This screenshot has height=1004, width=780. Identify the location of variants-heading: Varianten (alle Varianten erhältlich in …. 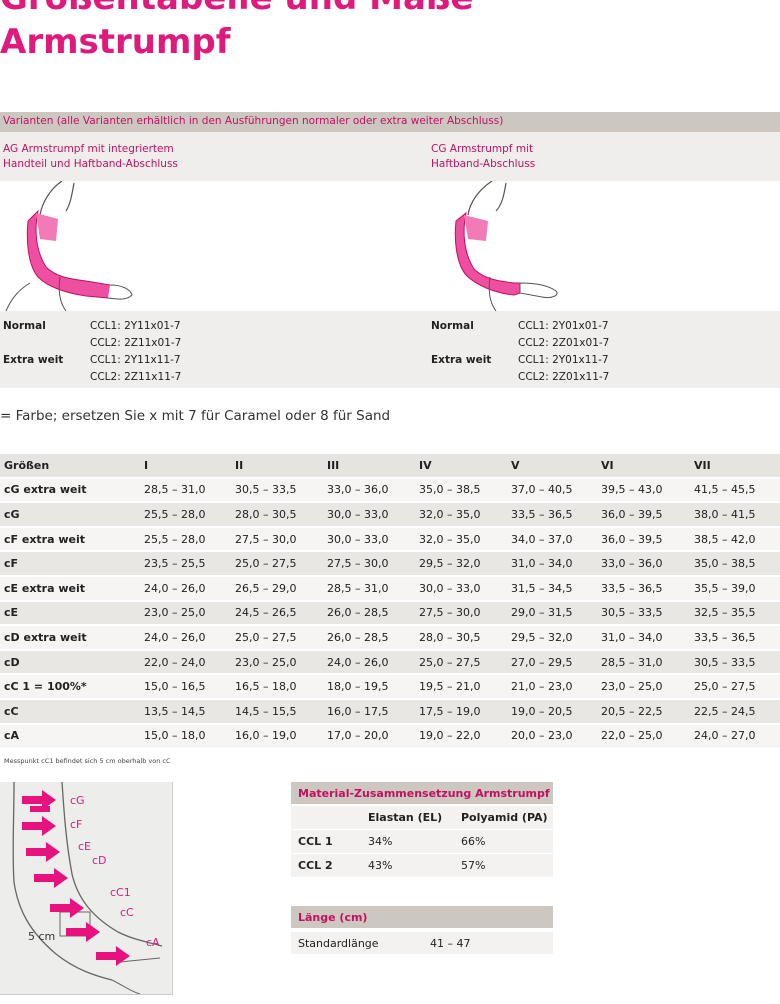
(253, 121).